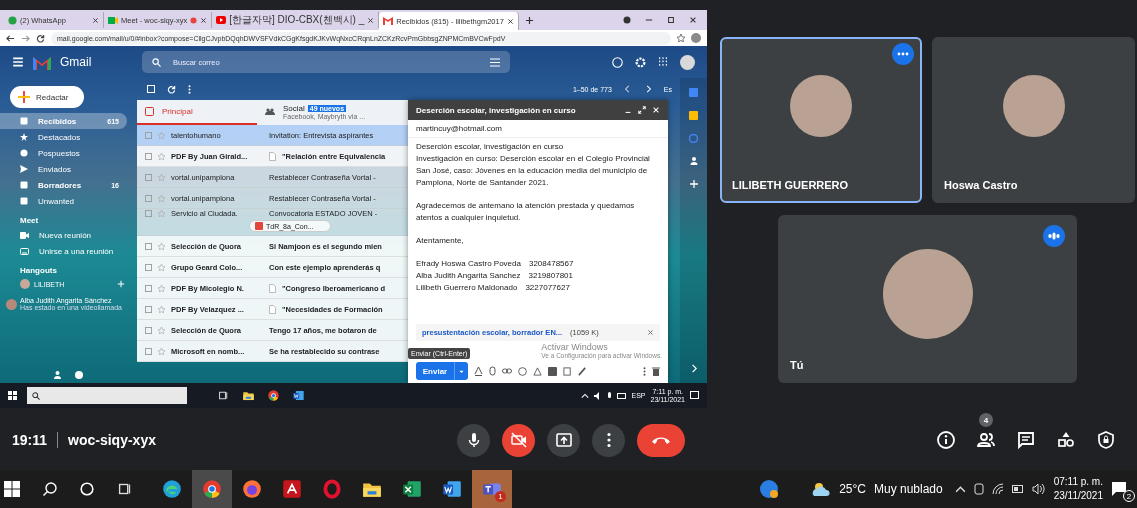 The image size is (1137, 508). Describe the element at coordinates (978, 489) in the screenshot. I see `camera-icon` at that location.